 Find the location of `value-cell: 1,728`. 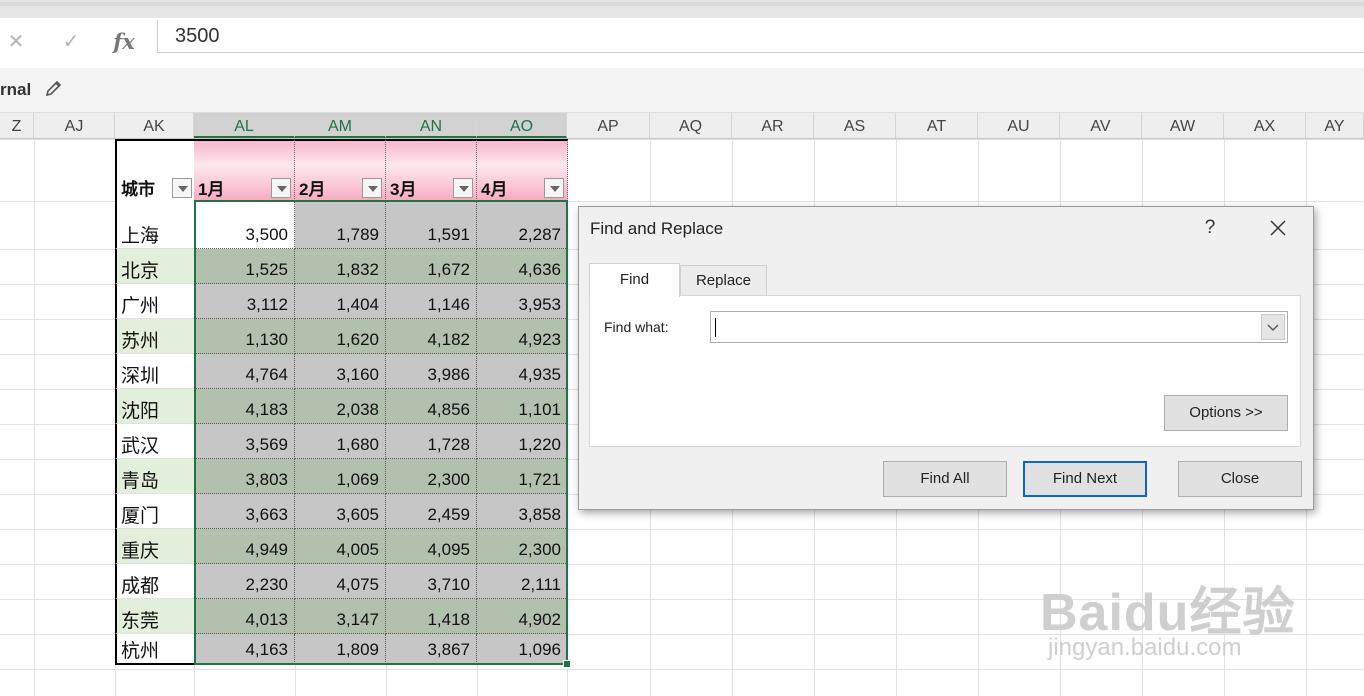

value-cell: 1,728 is located at coordinates (431, 441).